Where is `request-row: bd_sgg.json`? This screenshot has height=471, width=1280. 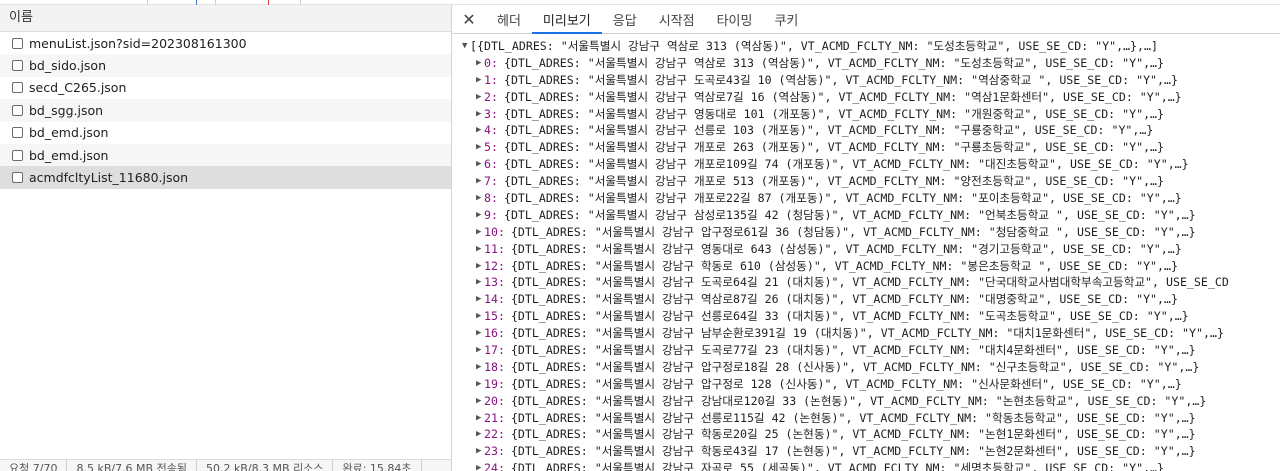
request-row: bd_sgg.json is located at coordinates (225, 110).